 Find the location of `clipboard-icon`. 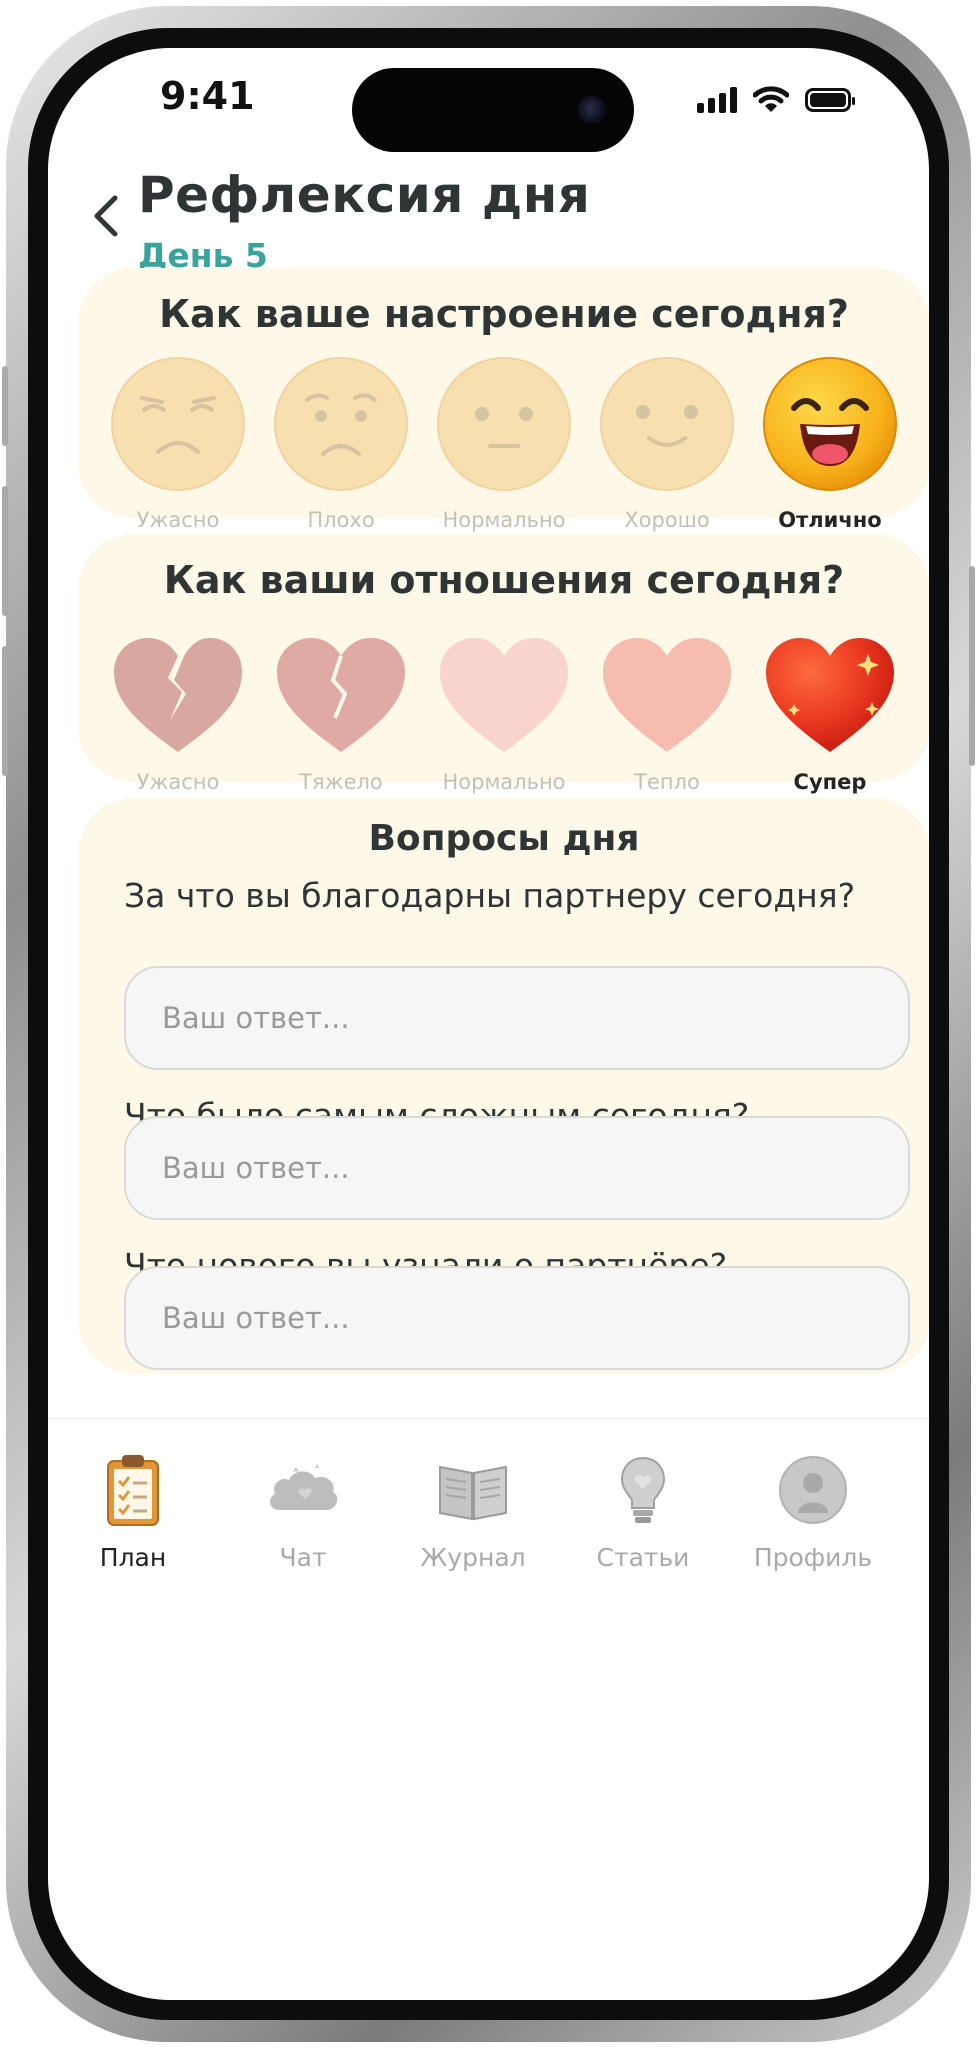

clipboard-icon is located at coordinates (133, 1490).